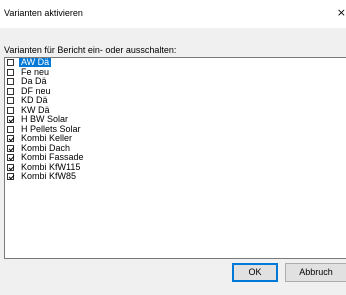  I want to click on list-item-label: Kombi KfW115, so click(51, 166).